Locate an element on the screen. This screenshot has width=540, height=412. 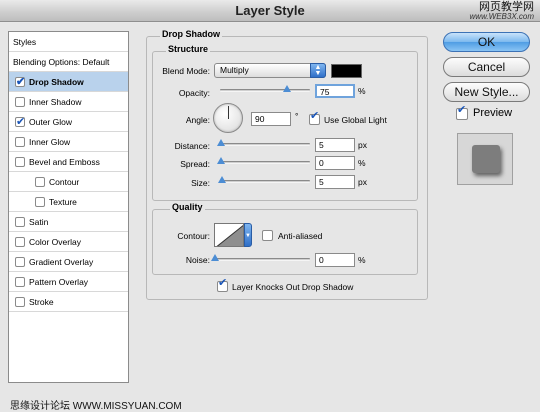
preview-checkbox is located at coordinates (462, 111).